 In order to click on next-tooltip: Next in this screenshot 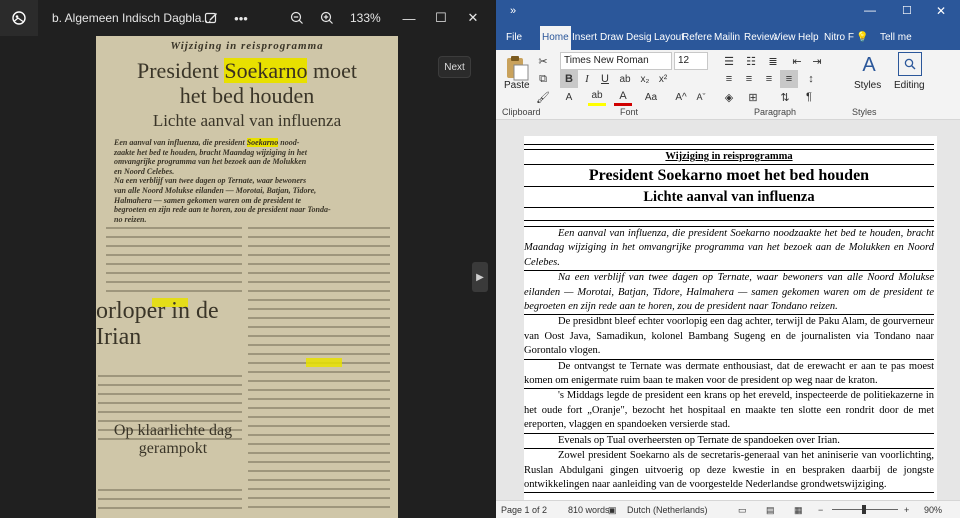, I will do `click(454, 67)`.